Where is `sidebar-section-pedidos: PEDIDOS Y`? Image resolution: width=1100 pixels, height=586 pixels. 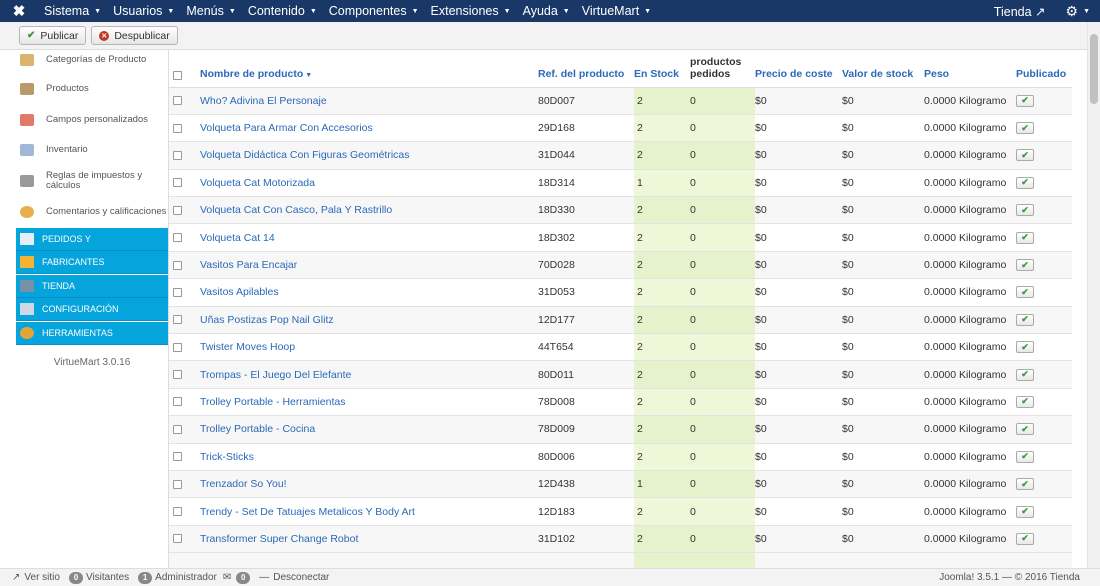 sidebar-section-pedidos: PEDIDOS Y is located at coordinates (92, 239).